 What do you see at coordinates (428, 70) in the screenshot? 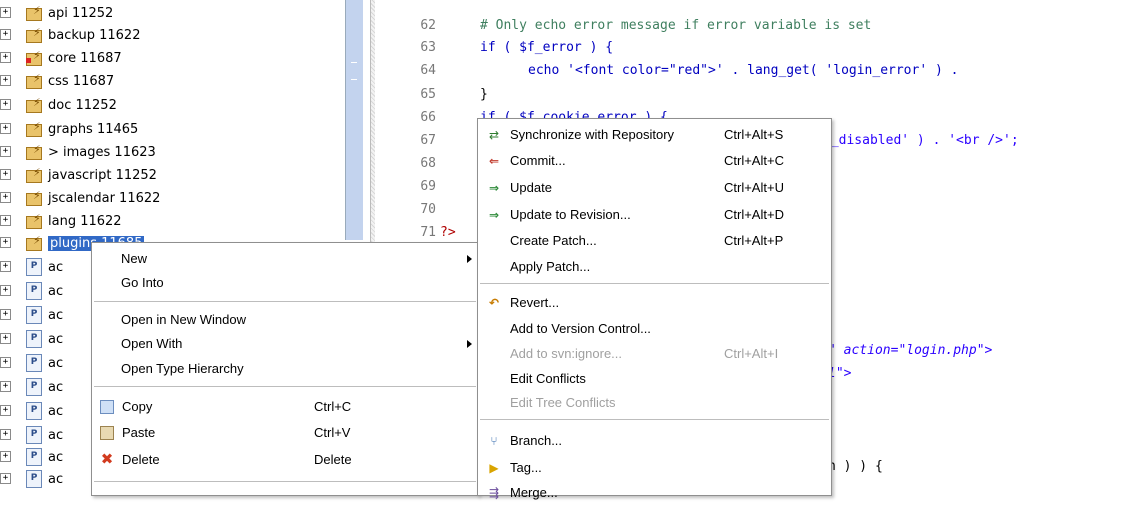
I see `line-number: 64` at bounding box center [428, 70].